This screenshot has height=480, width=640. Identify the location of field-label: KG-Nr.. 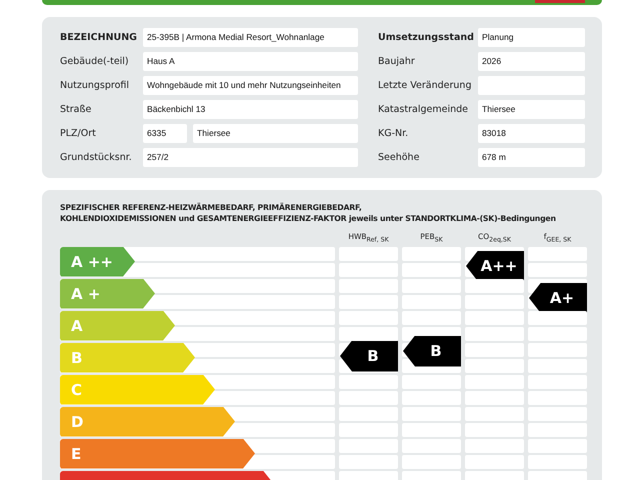
(394, 133).